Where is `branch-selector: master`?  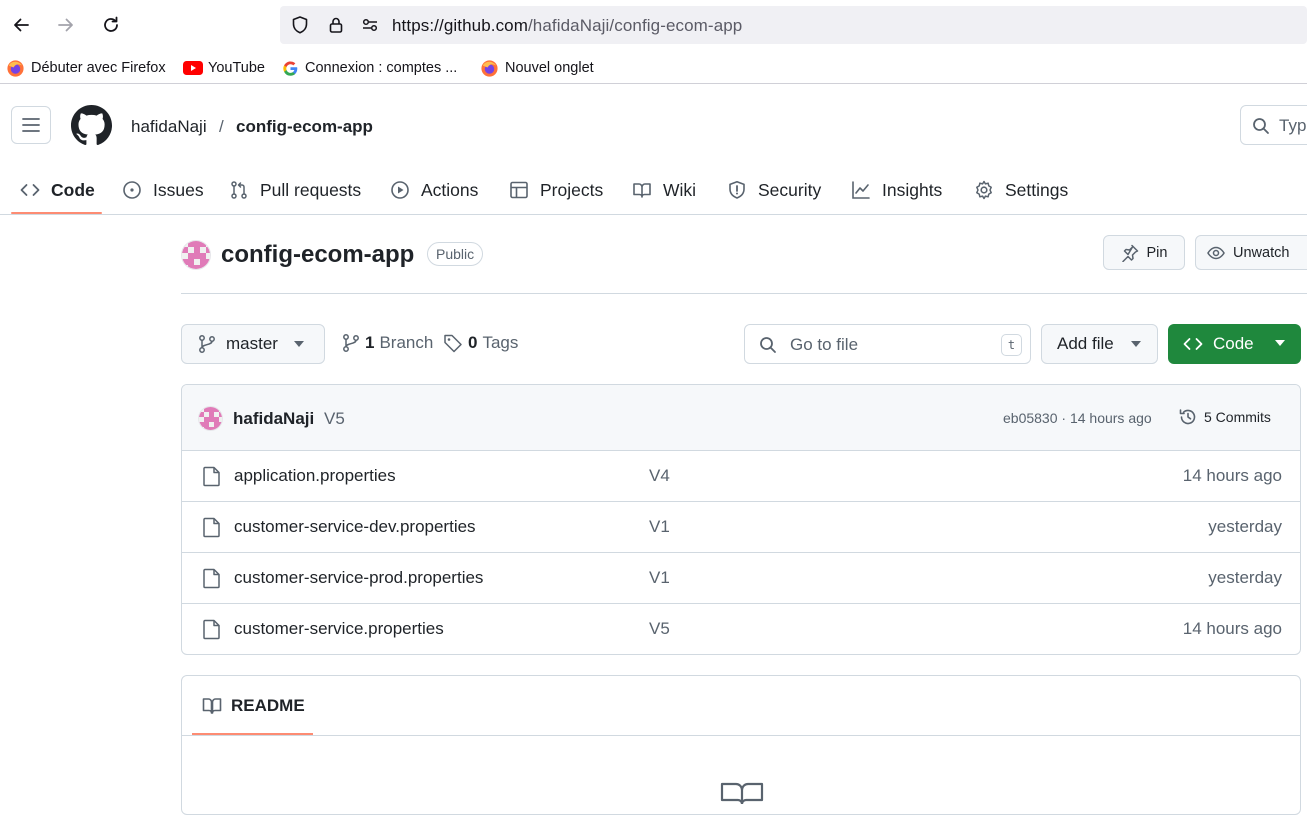 branch-selector: master is located at coordinates (253, 344).